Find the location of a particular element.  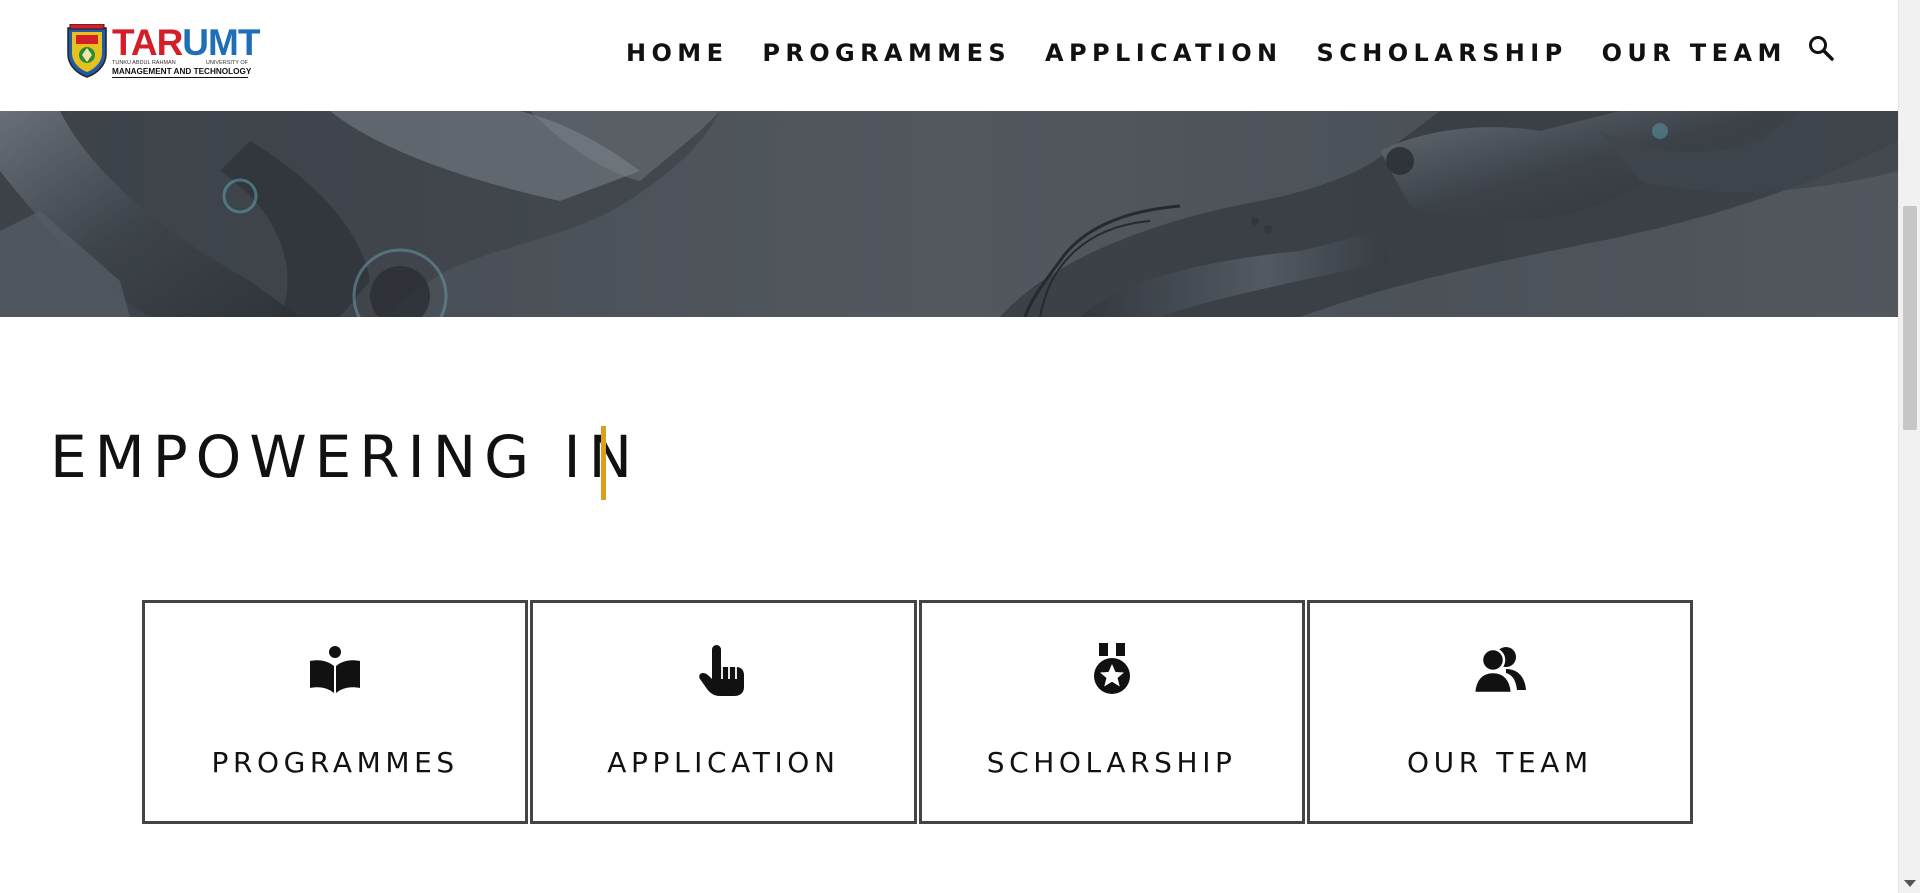

scrollbar-thumb is located at coordinates (1910, 318).